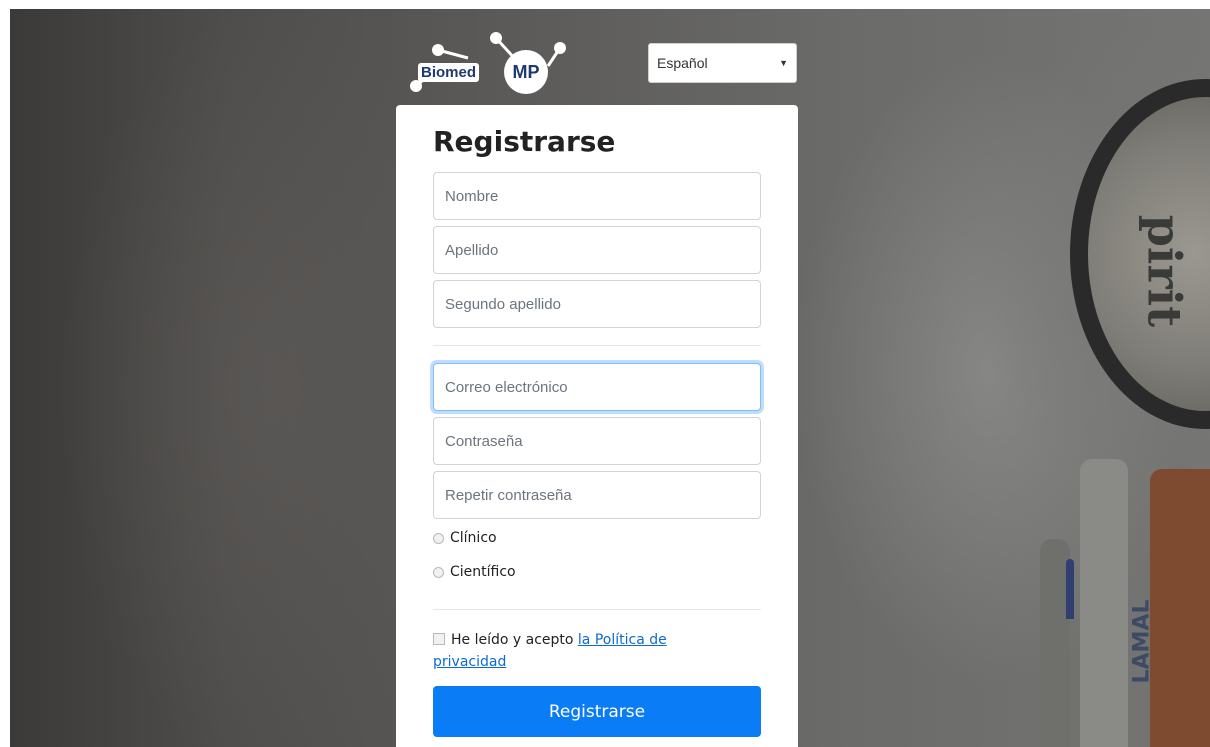 This screenshot has width=1210, height=747. What do you see at coordinates (597, 250) in the screenshot?
I see `last-name-input` at bounding box center [597, 250].